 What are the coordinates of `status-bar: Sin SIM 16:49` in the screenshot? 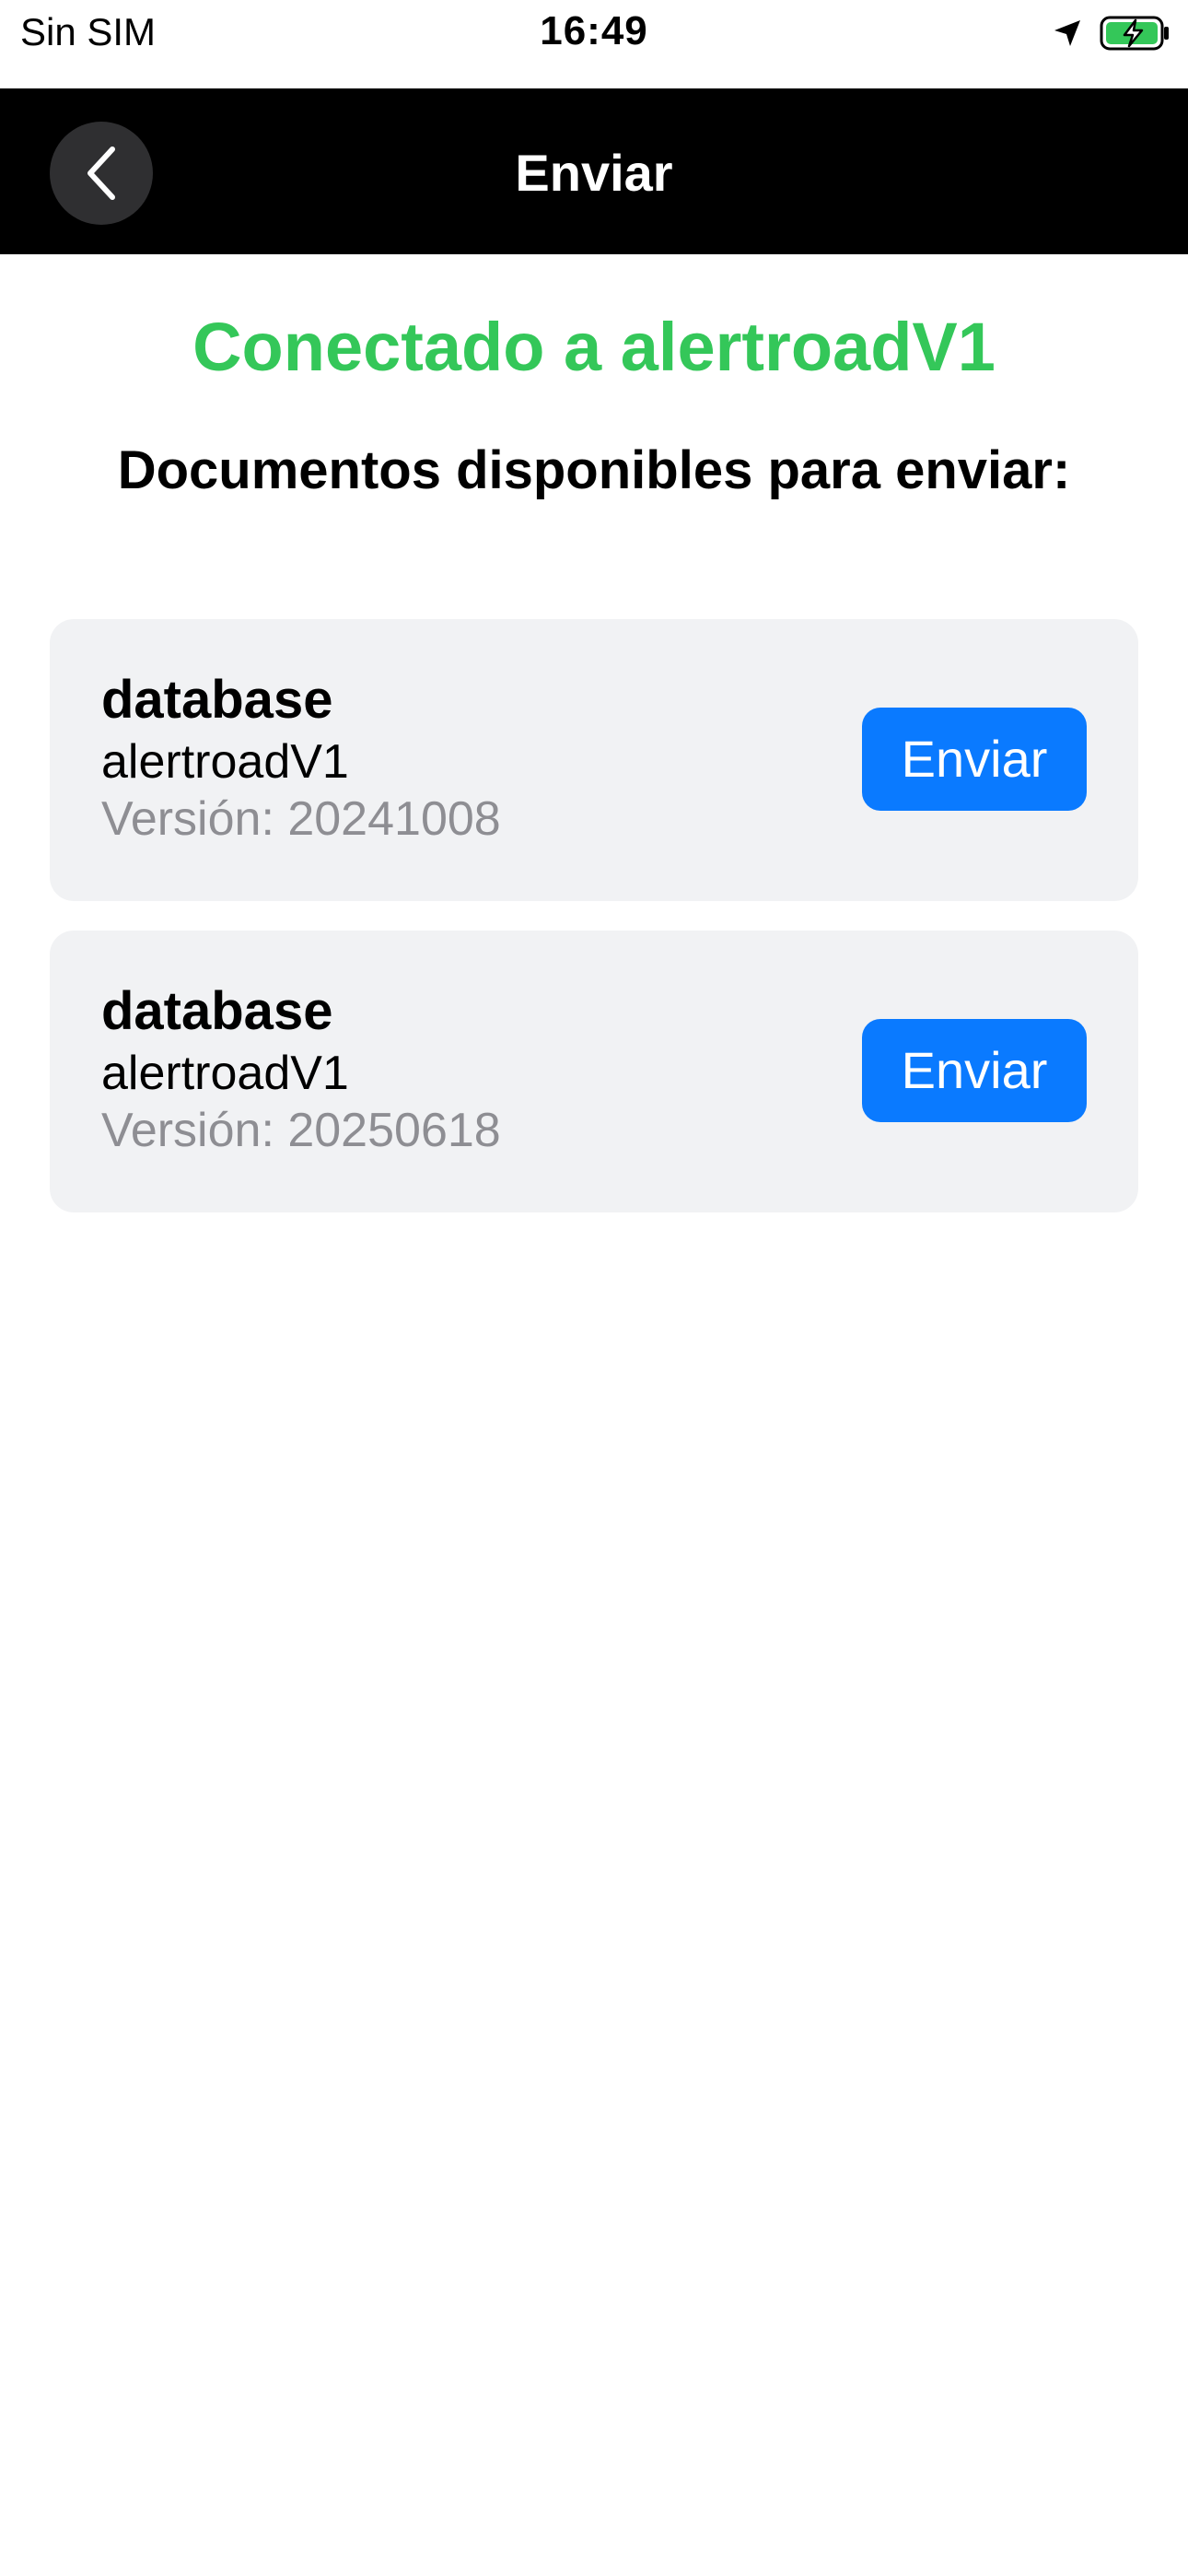 It's located at (594, 44).